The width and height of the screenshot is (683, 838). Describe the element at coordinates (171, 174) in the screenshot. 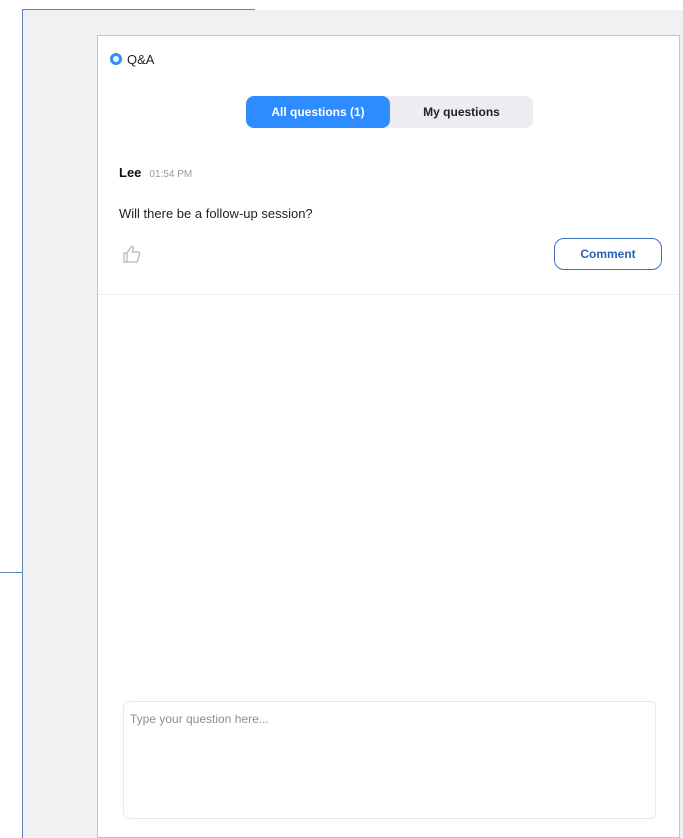

I see `question-time: 01:54 PM` at that location.